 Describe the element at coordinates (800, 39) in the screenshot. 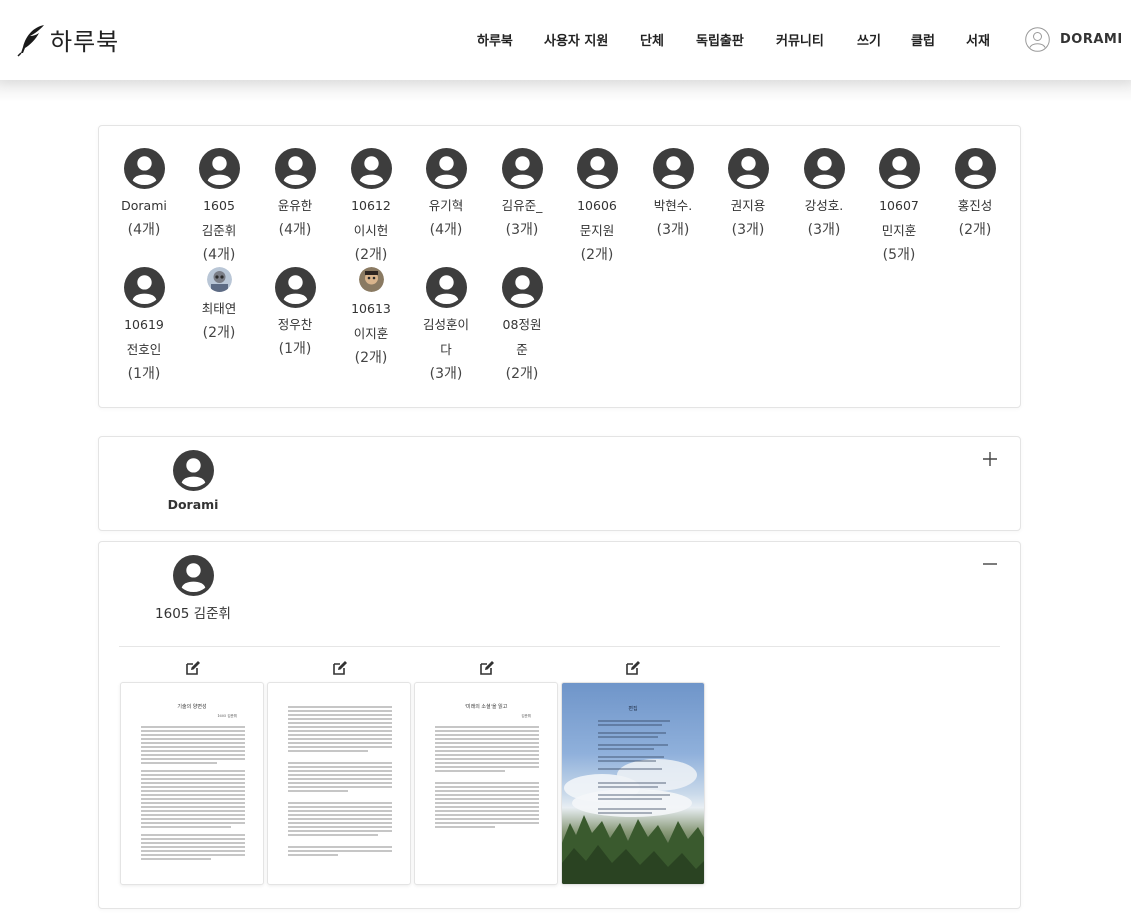

I see `nav-community: 커뮤니티` at that location.